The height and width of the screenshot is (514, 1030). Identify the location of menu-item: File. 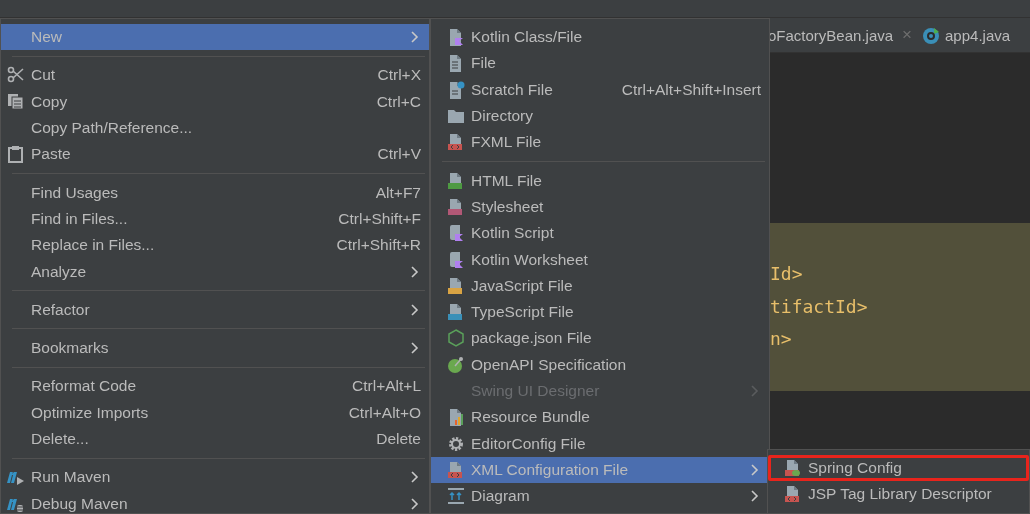
(600, 63).